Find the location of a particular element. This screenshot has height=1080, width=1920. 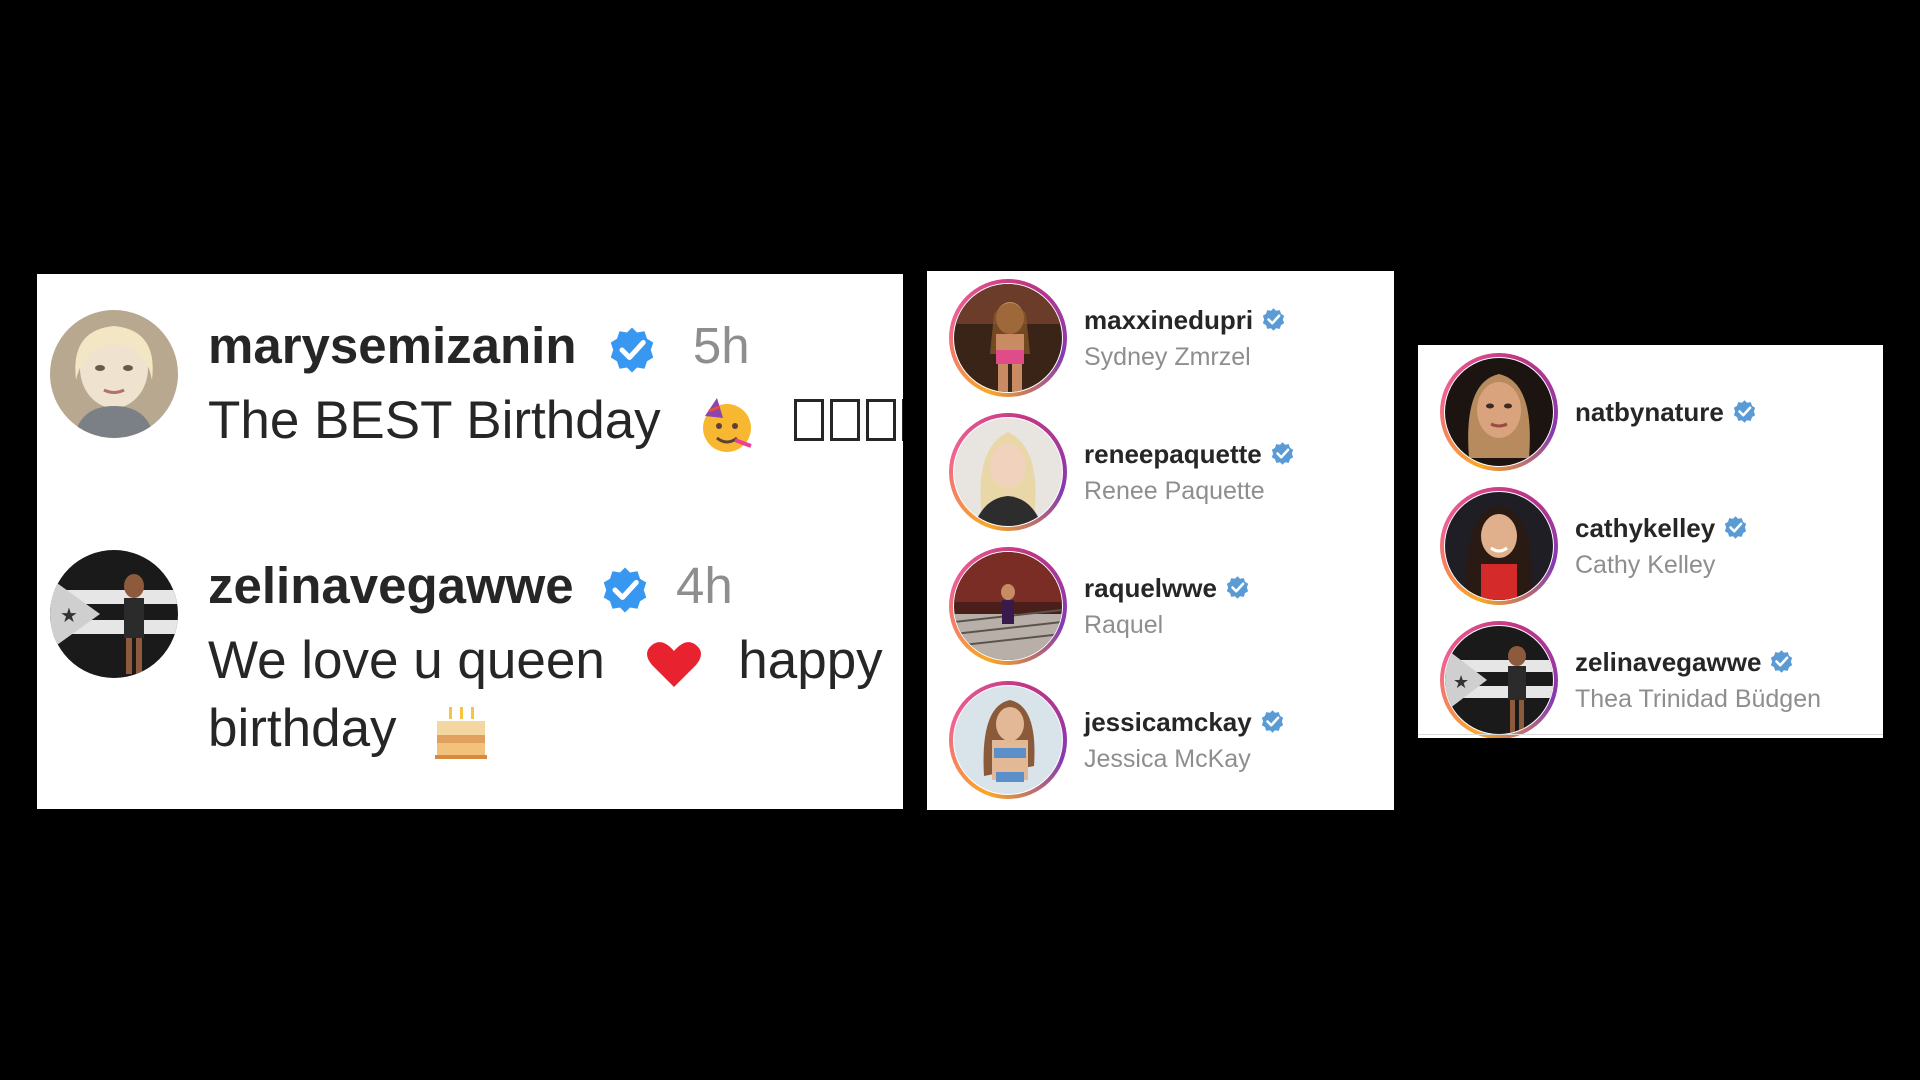

handle: reneepaquette is located at coordinates (1173, 454).